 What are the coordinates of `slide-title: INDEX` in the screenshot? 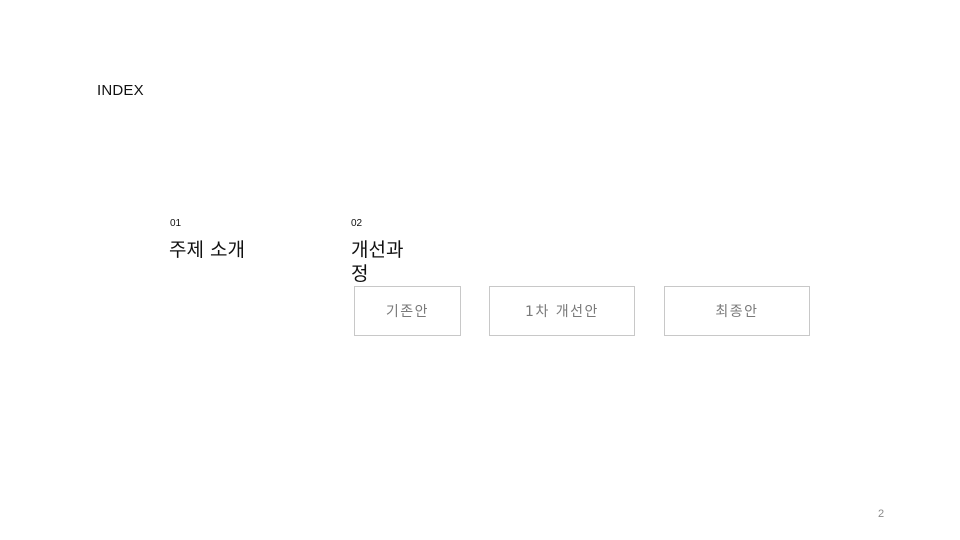 It's located at (120, 90).